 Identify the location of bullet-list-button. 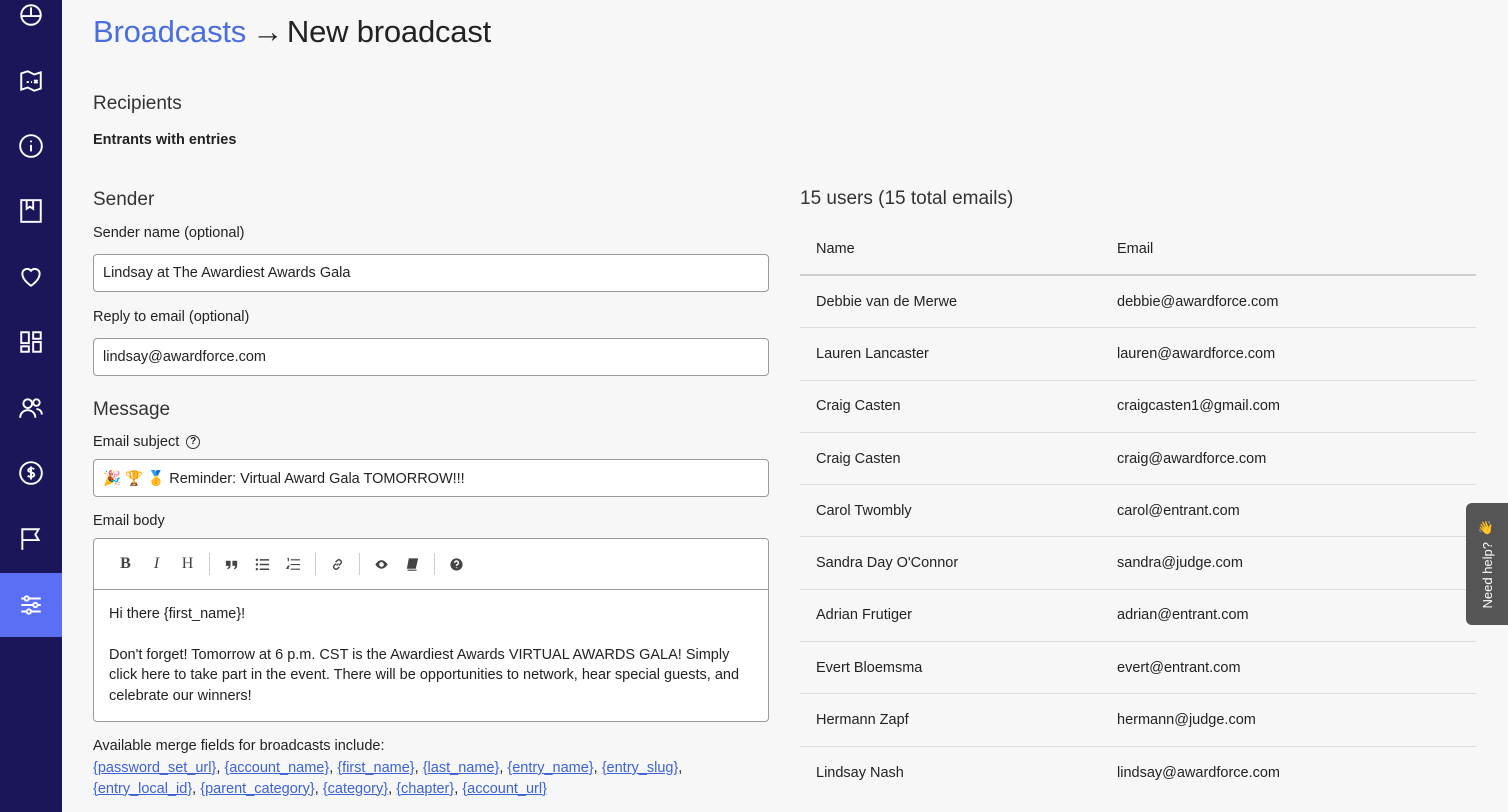
(262, 564).